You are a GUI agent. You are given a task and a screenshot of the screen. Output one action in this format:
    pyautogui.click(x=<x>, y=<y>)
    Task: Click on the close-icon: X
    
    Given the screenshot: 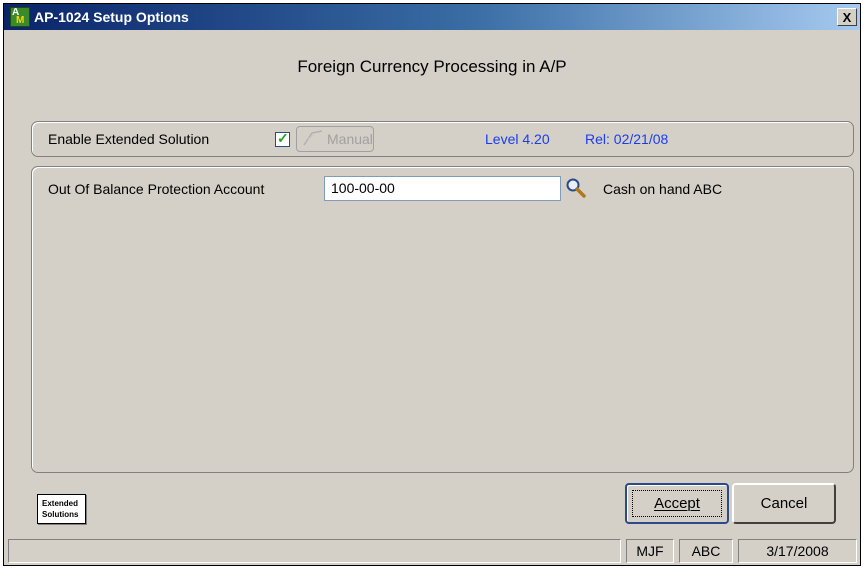 What is the action you would take?
    pyautogui.click(x=847, y=17)
    